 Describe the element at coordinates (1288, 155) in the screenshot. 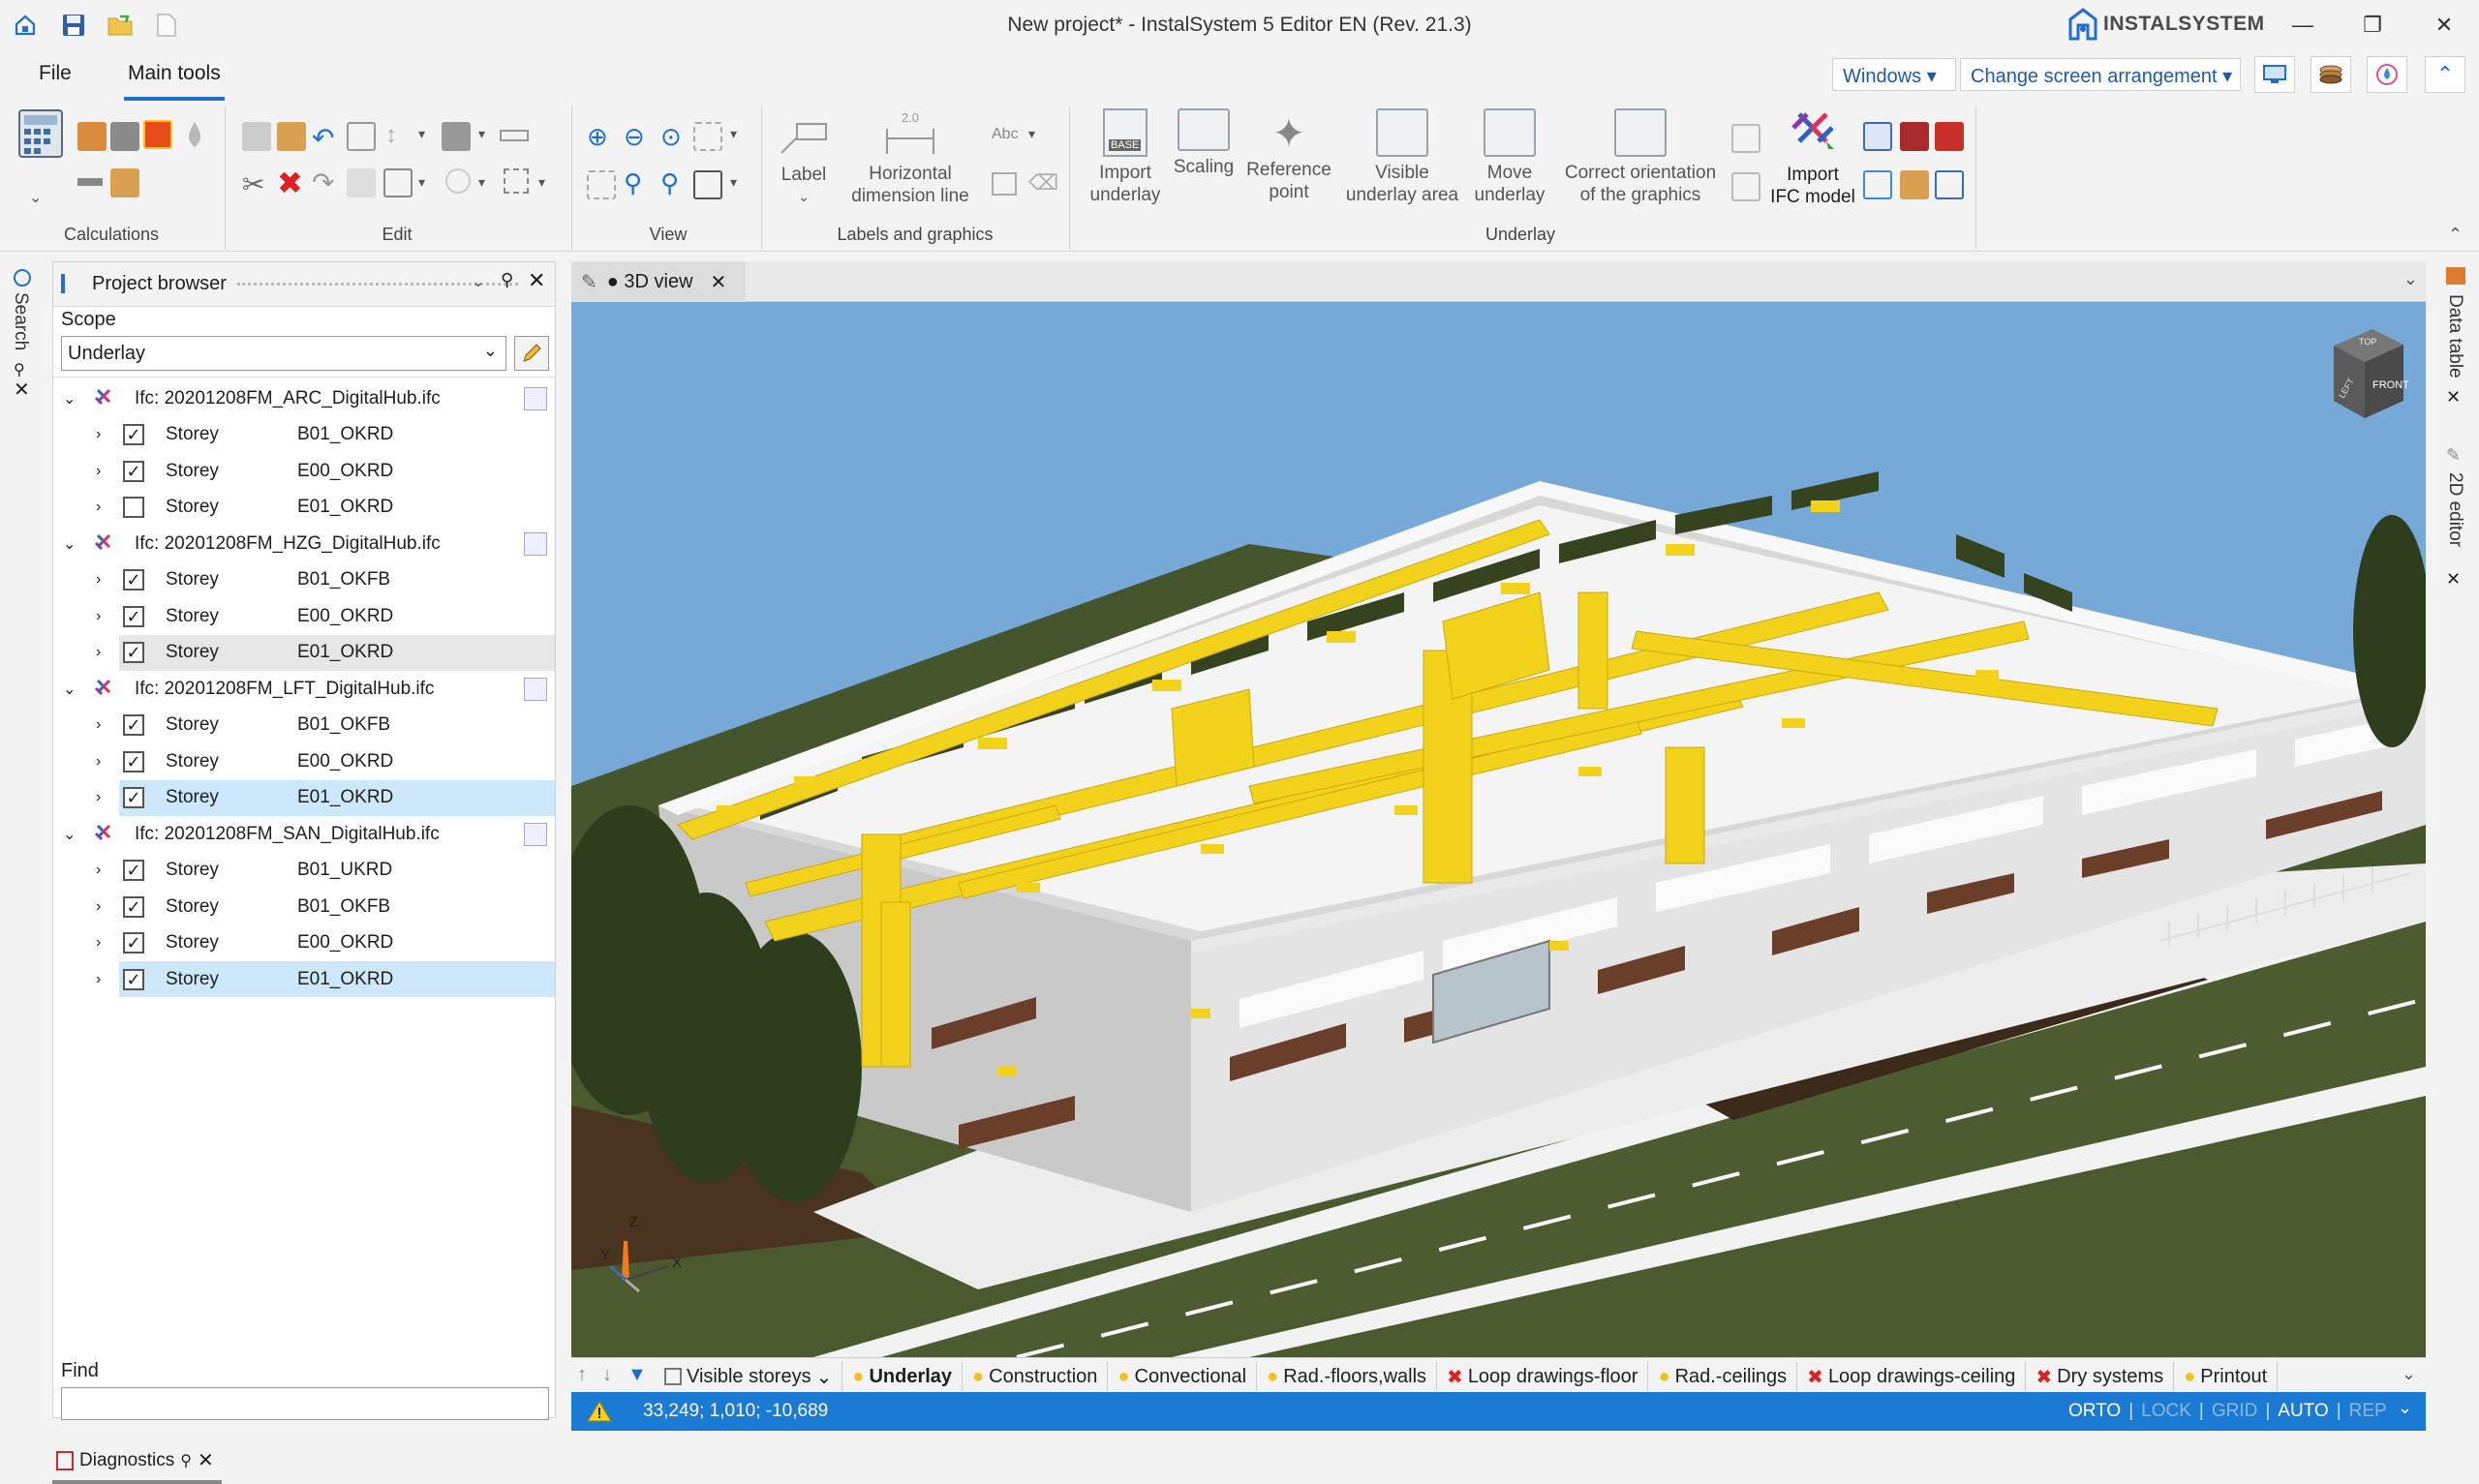

I see `reference-point-button: ✦ Reference point` at that location.